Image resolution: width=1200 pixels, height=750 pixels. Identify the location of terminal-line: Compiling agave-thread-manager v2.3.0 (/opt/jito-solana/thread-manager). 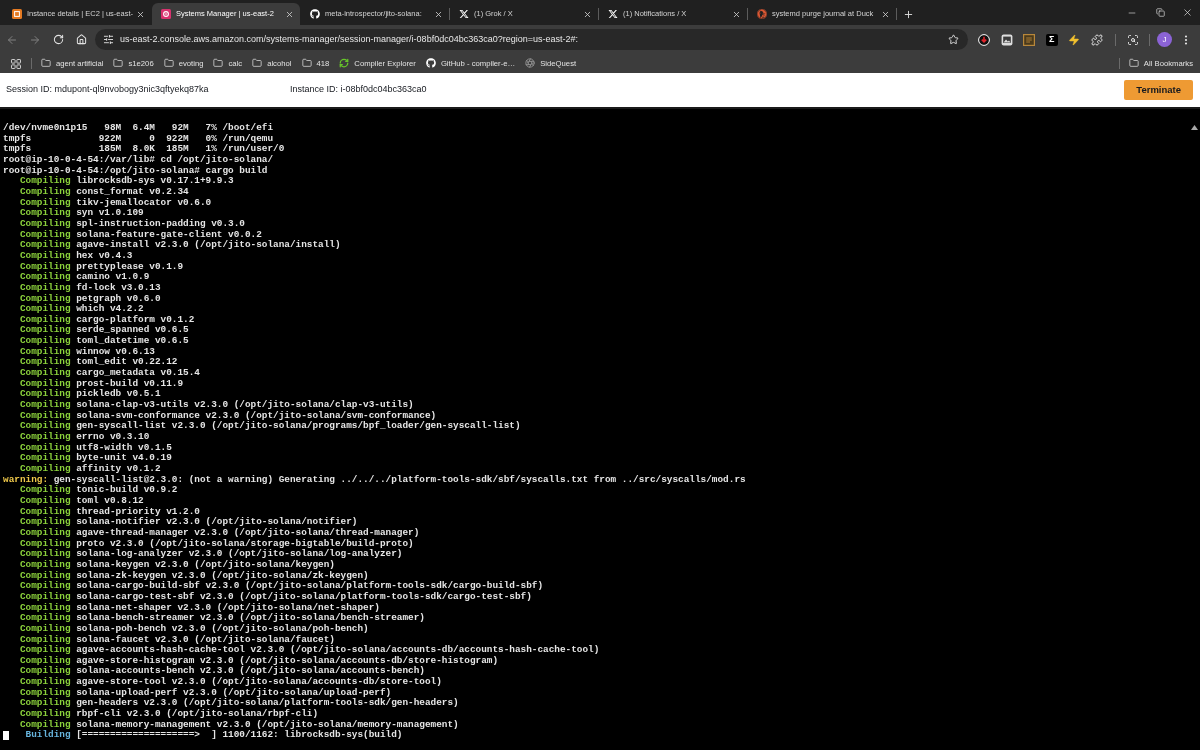
(219, 533).